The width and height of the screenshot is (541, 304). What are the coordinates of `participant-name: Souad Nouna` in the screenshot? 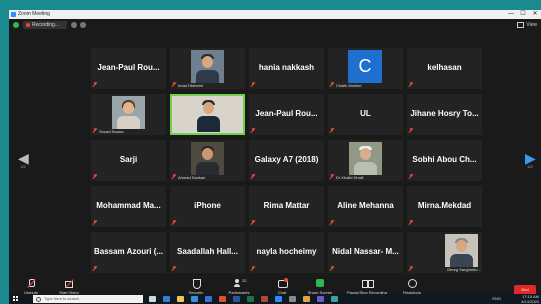 It's located at (111, 131).